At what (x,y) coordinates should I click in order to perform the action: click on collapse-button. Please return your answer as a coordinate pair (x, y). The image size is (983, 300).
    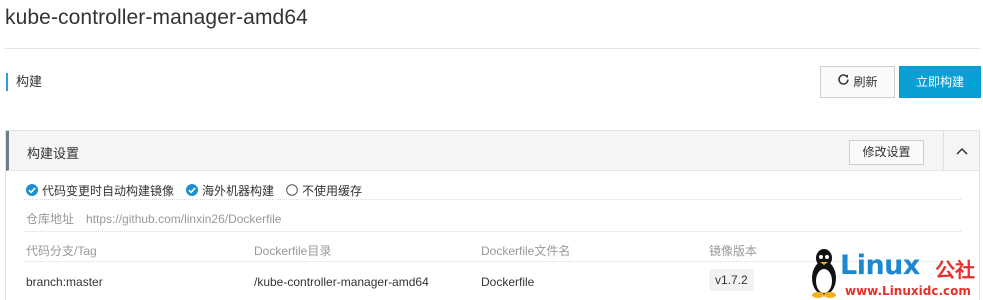
    Looking at the image, I should click on (961, 150).